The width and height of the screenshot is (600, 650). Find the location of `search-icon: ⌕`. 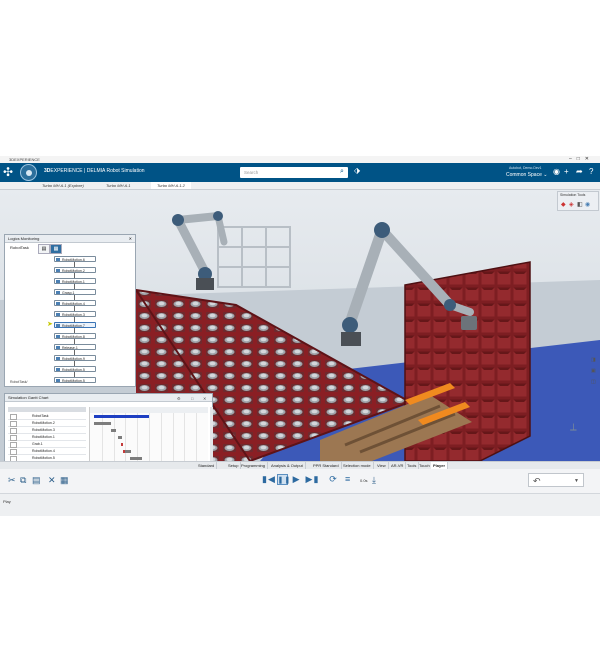

search-icon: ⌕ is located at coordinates (342, 172).